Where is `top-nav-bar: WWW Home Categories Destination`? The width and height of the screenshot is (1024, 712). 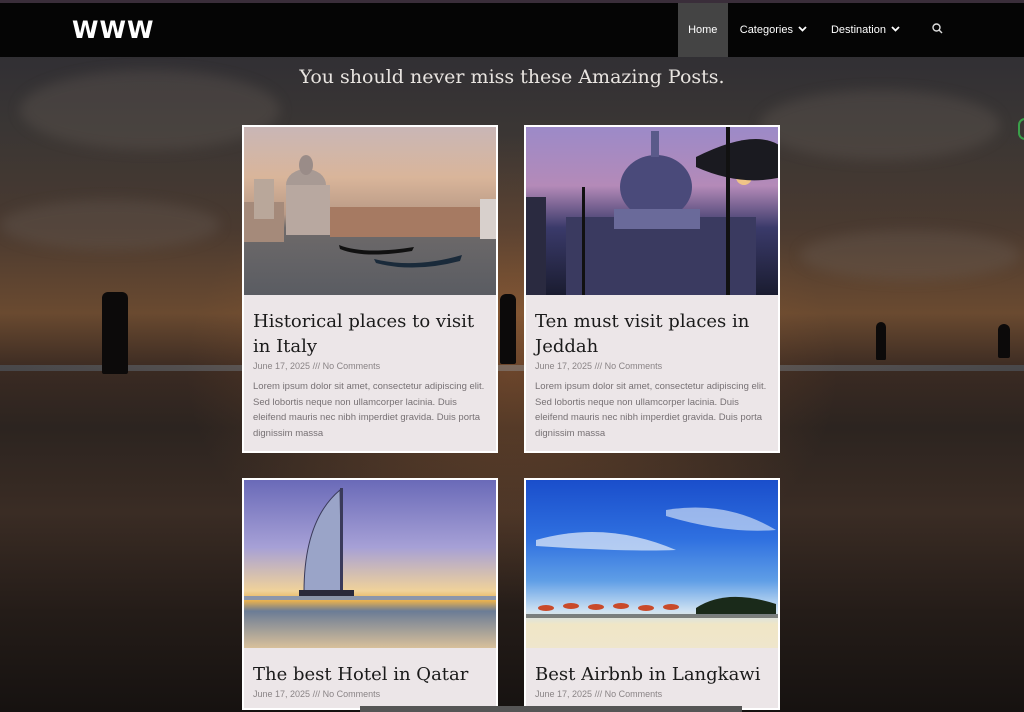
top-nav-bar: WWW Home Categories Destination is located at coordinates (512, 28).